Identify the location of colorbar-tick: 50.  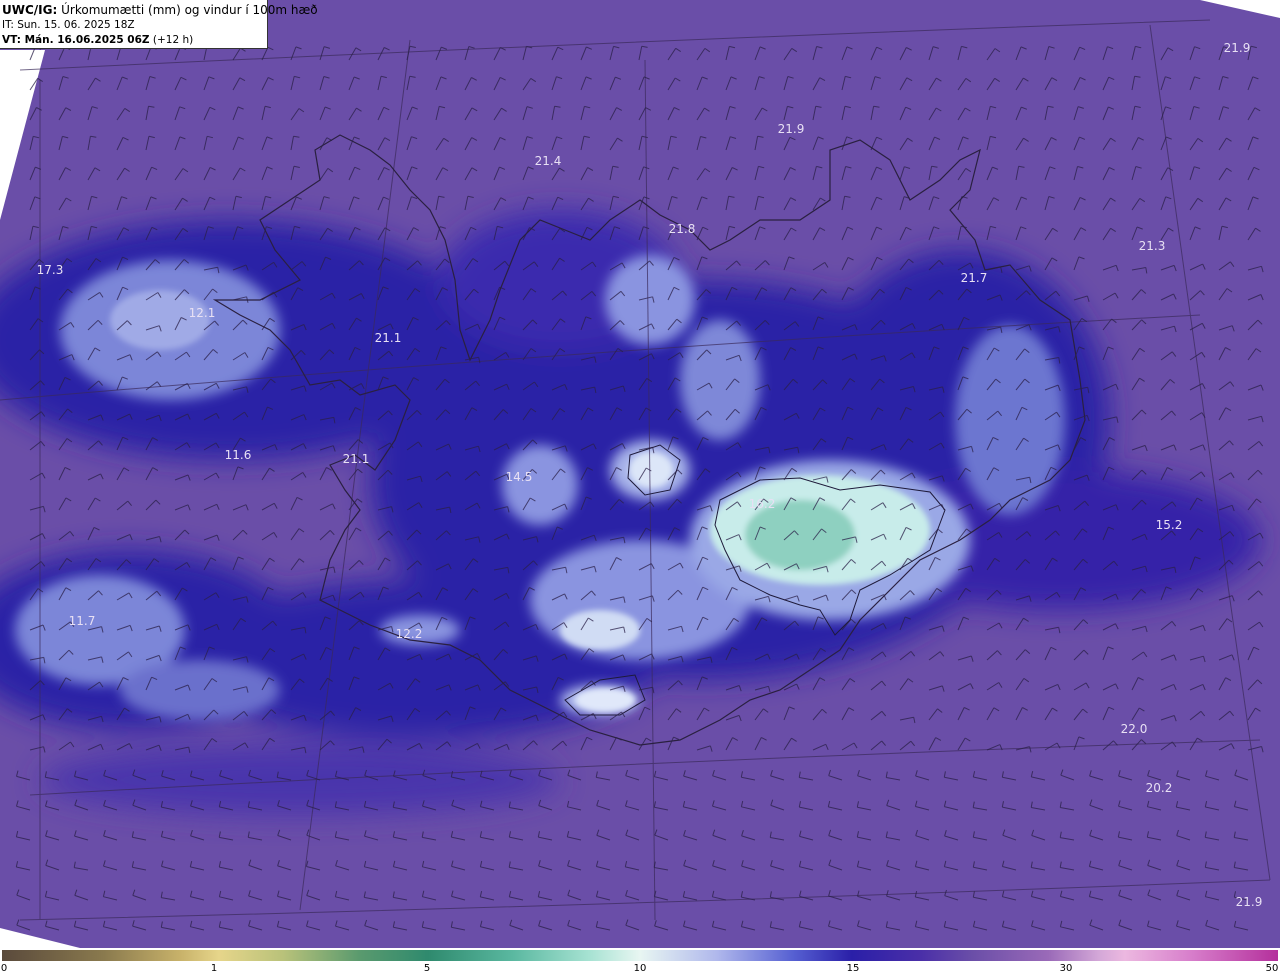
(1272, 968).